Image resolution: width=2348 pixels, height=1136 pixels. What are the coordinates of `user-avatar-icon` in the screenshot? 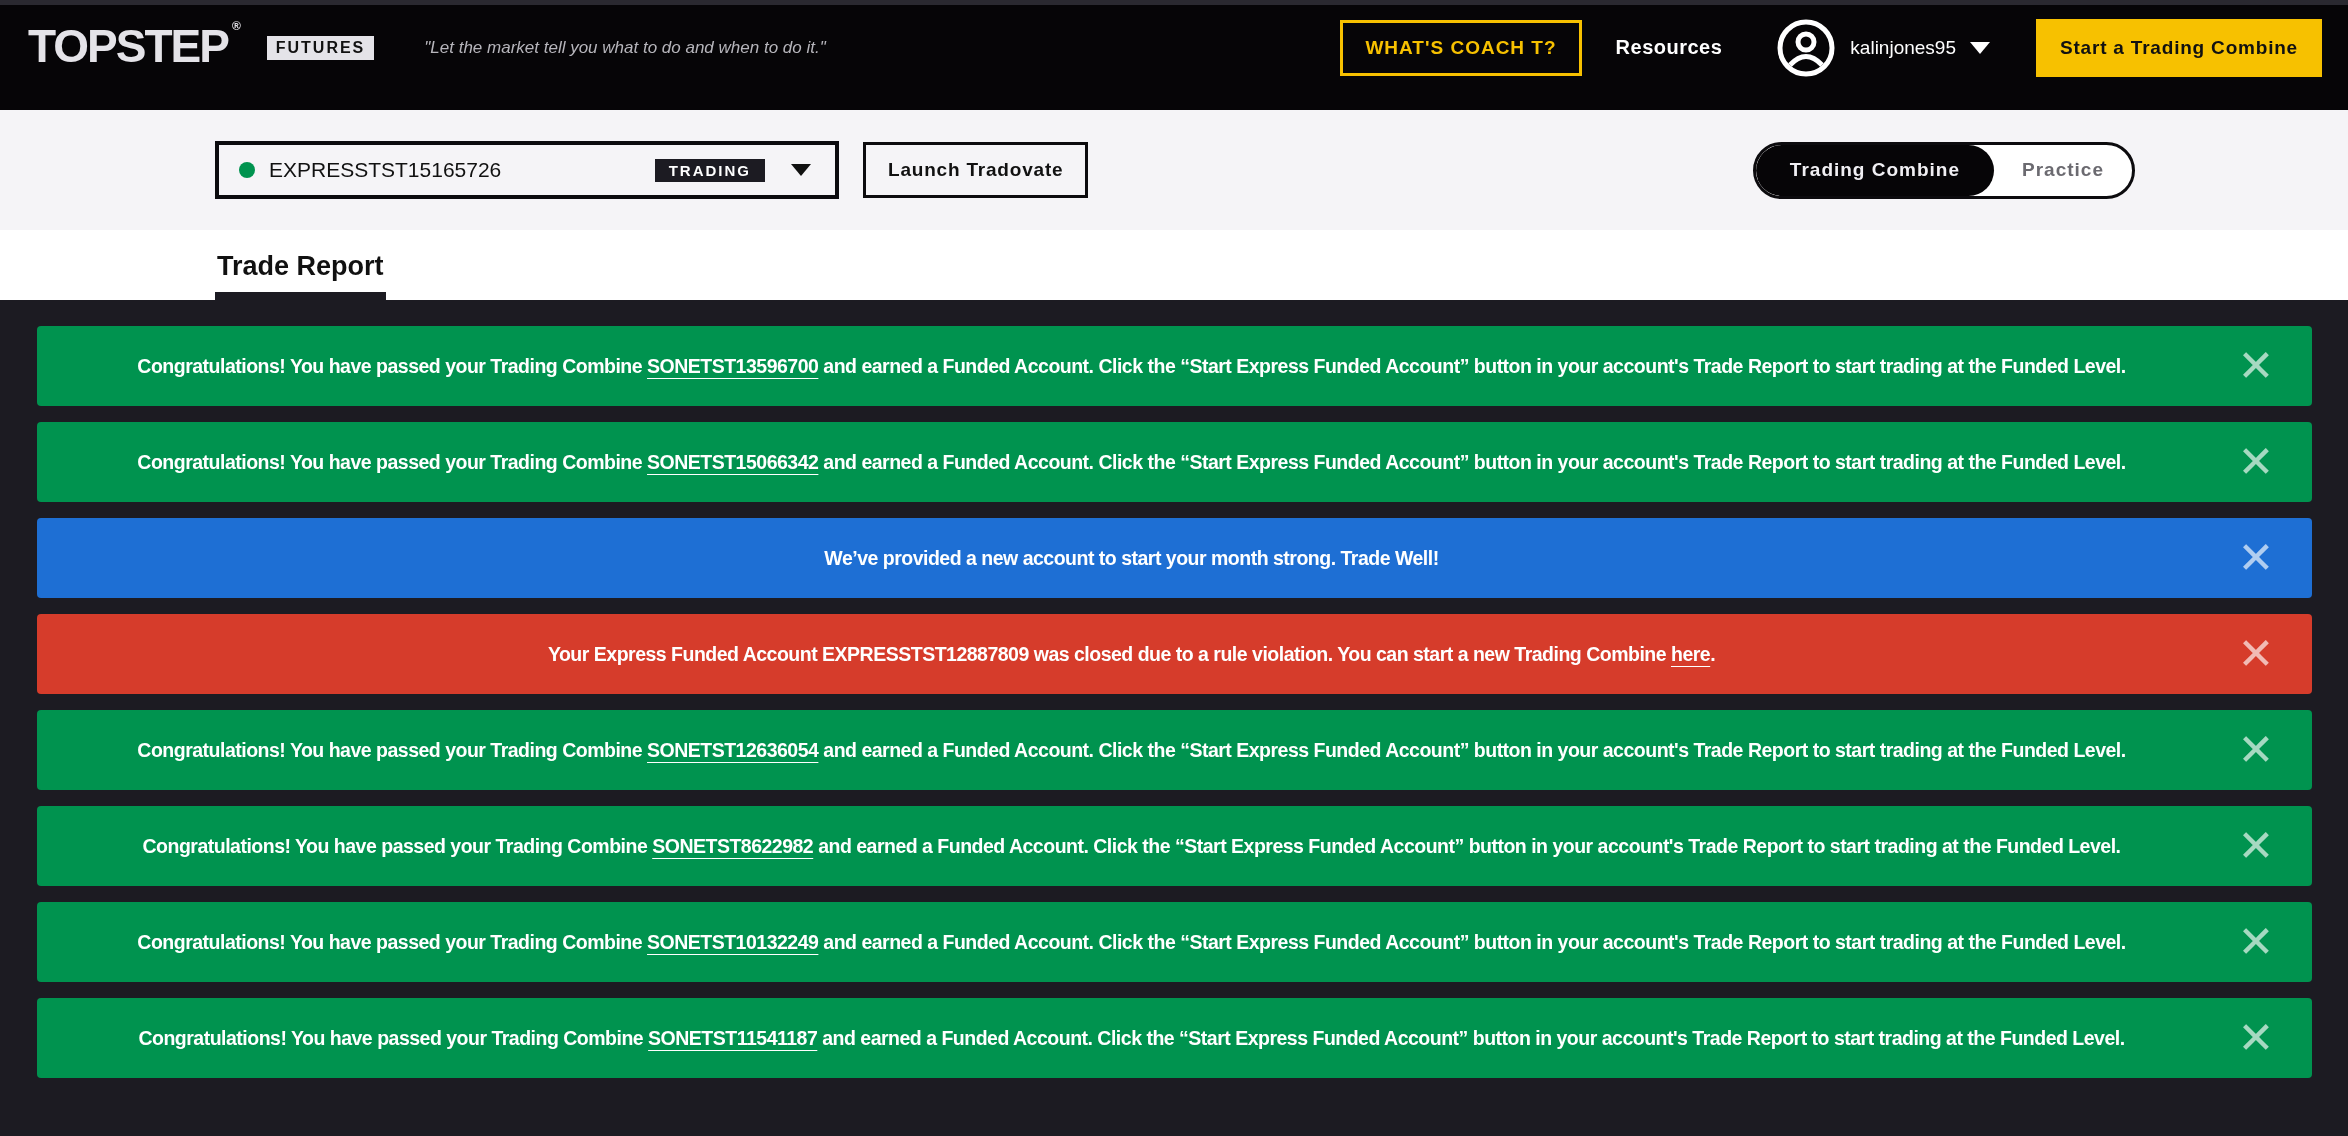 It's located at (1806, 47).